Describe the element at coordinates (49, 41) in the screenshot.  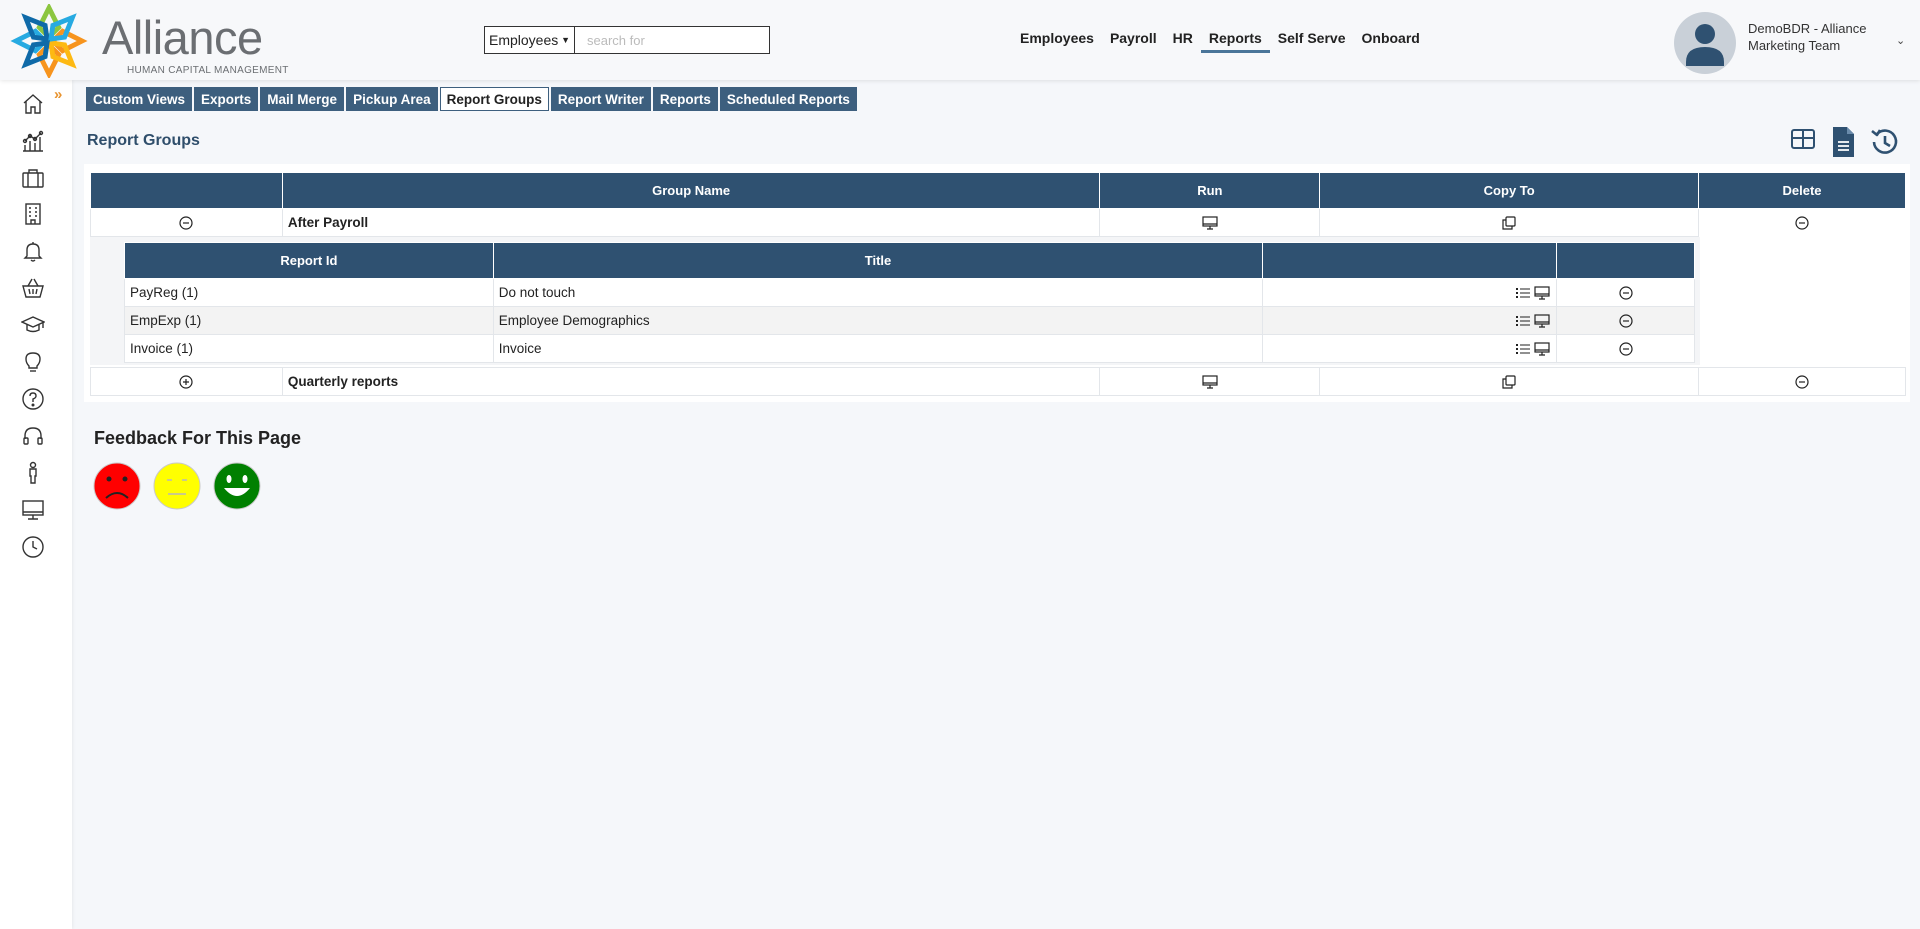
I see `logo-mark-icon` at that location.